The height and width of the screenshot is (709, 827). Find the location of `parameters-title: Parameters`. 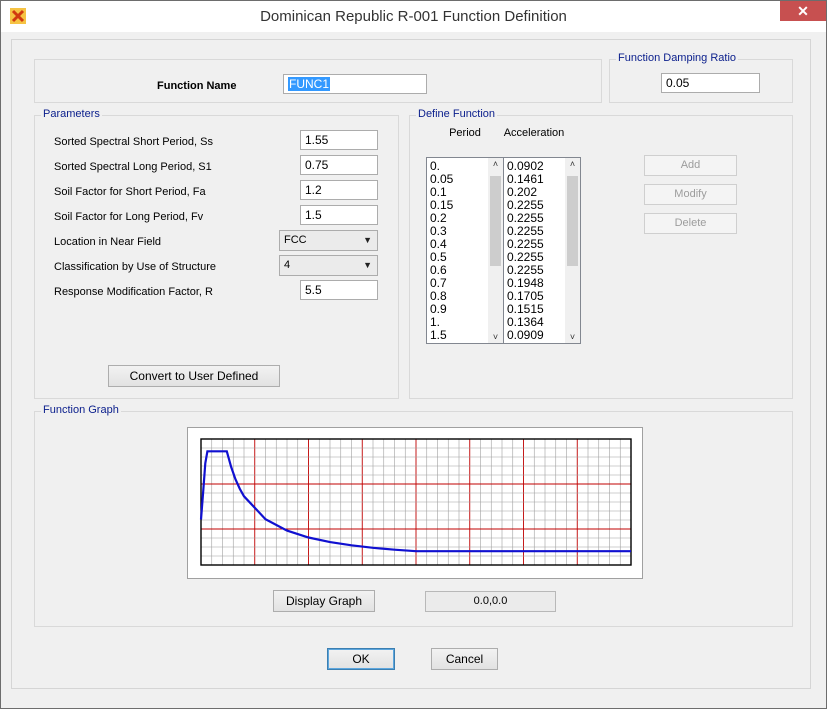

parameters-title: Parameters is located at coordinates (71, 114).